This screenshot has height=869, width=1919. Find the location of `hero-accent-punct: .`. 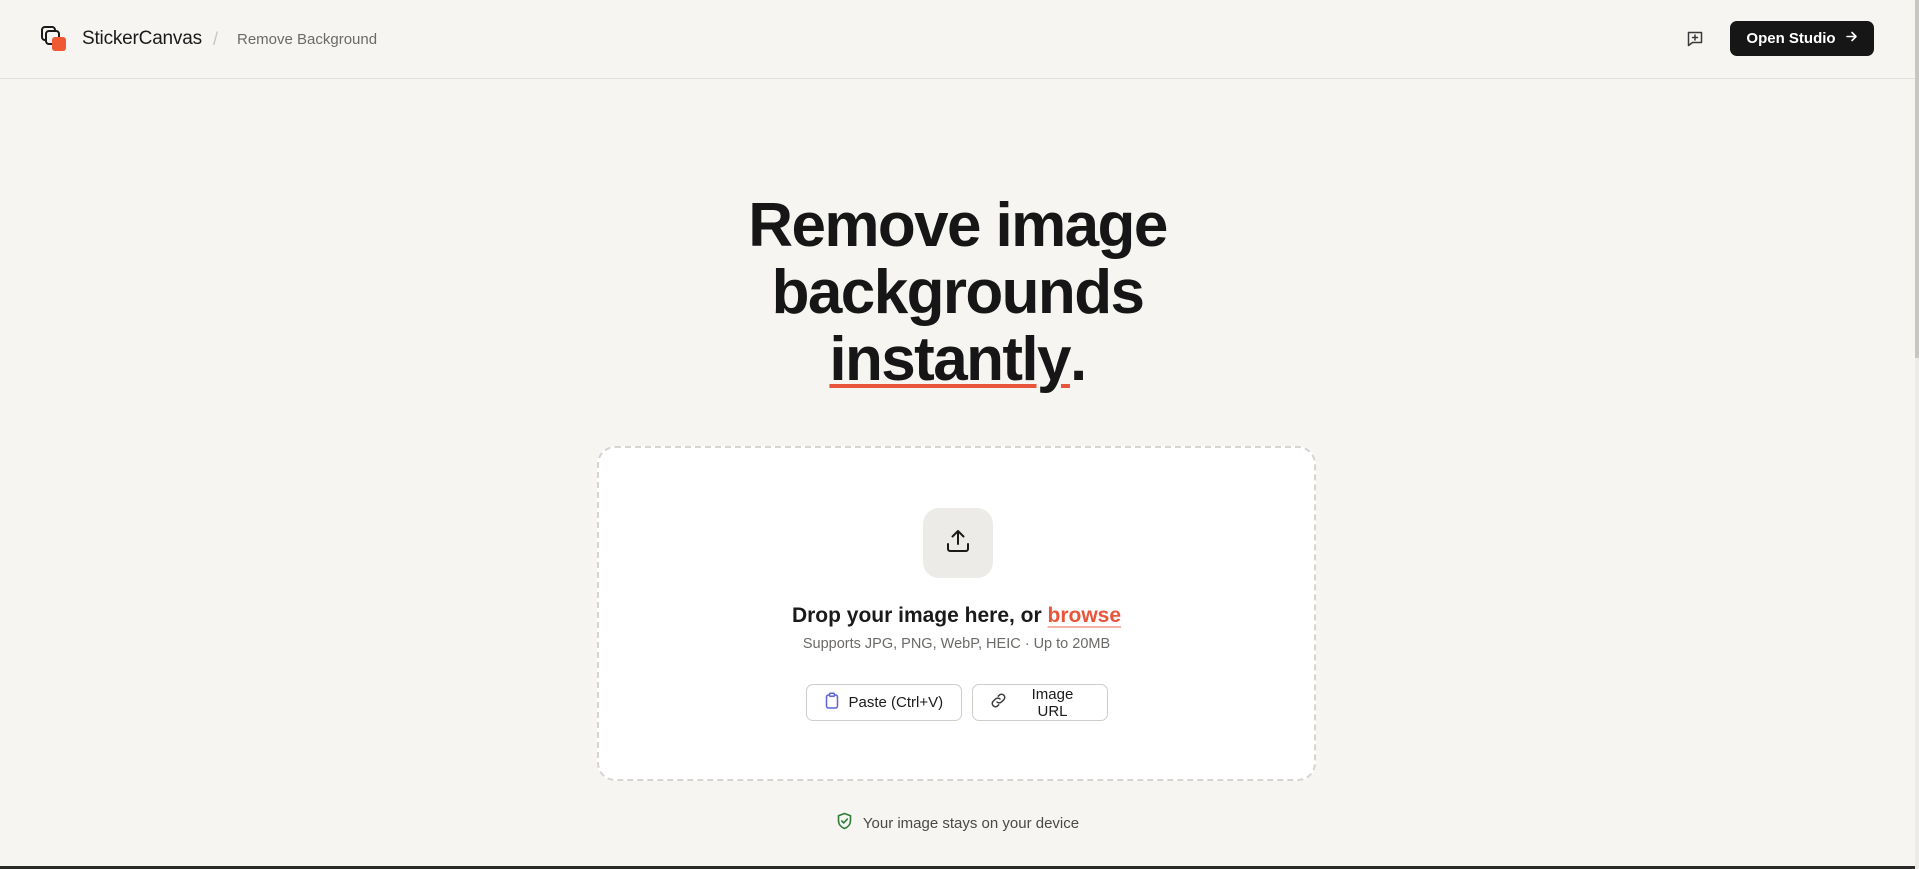

hero-accent-punct: . is located at coordinates (1078, 359).